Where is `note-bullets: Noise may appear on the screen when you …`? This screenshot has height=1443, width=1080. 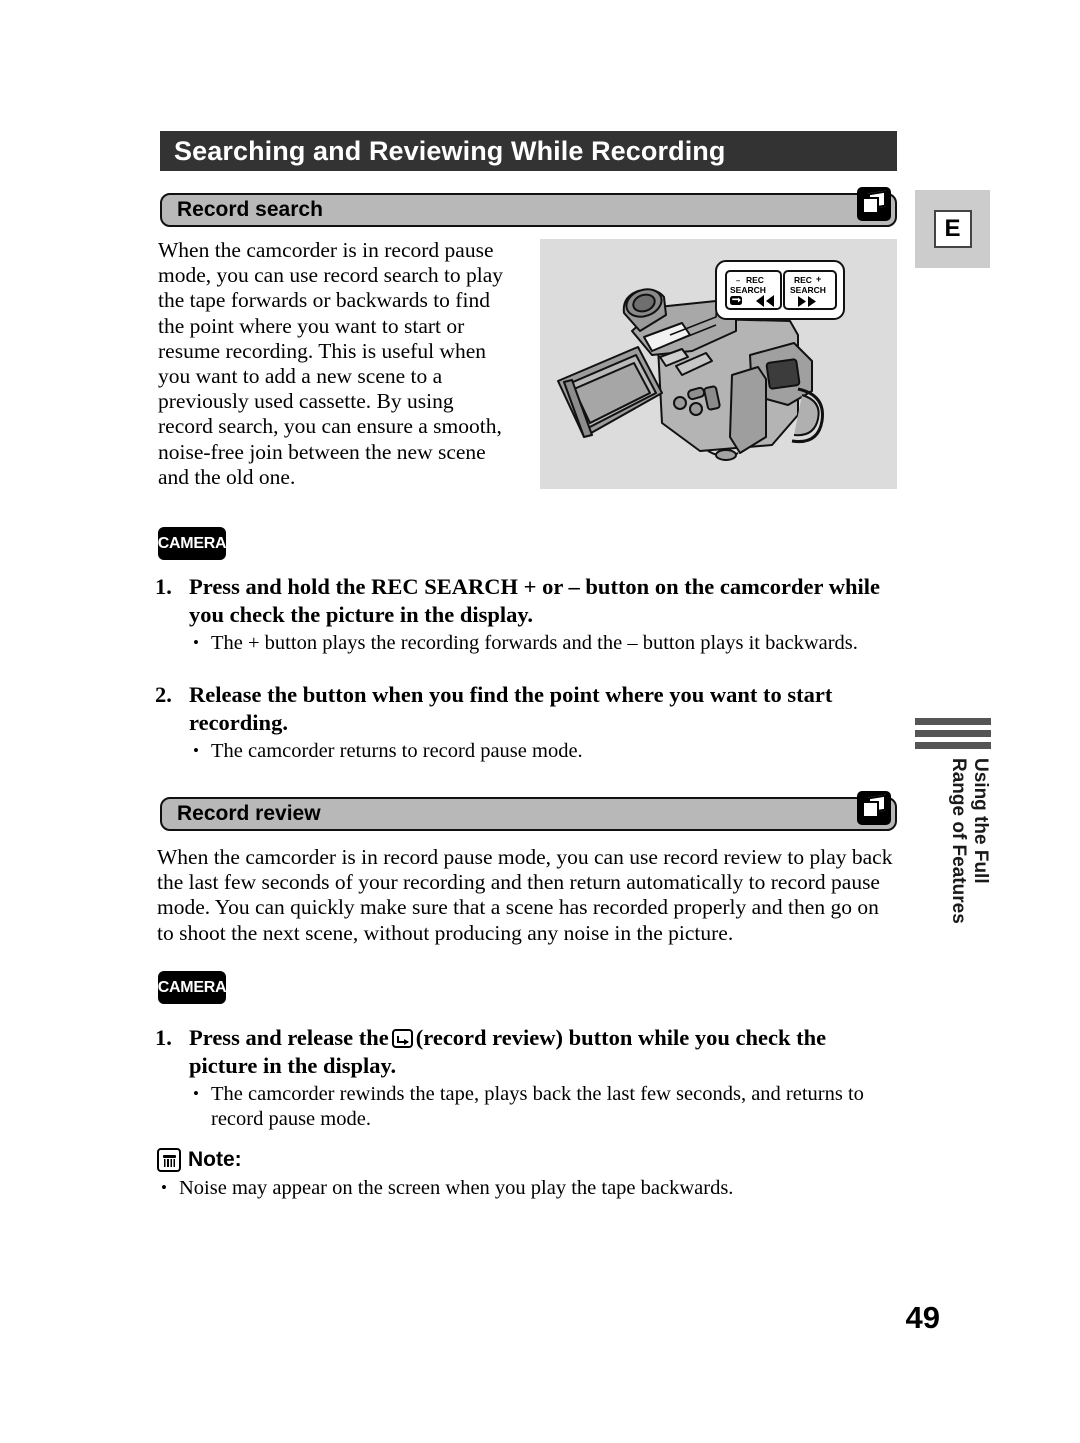
note-bullets: Noise may appear on the screen when you … is located at coordinates (527, 1188).